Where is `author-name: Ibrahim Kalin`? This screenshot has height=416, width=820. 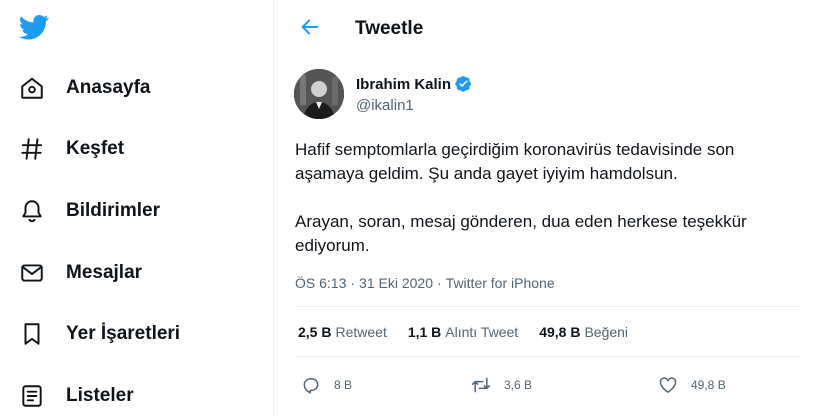 author-name: Ibrahim Kalin is located at coordinates (414, 84).